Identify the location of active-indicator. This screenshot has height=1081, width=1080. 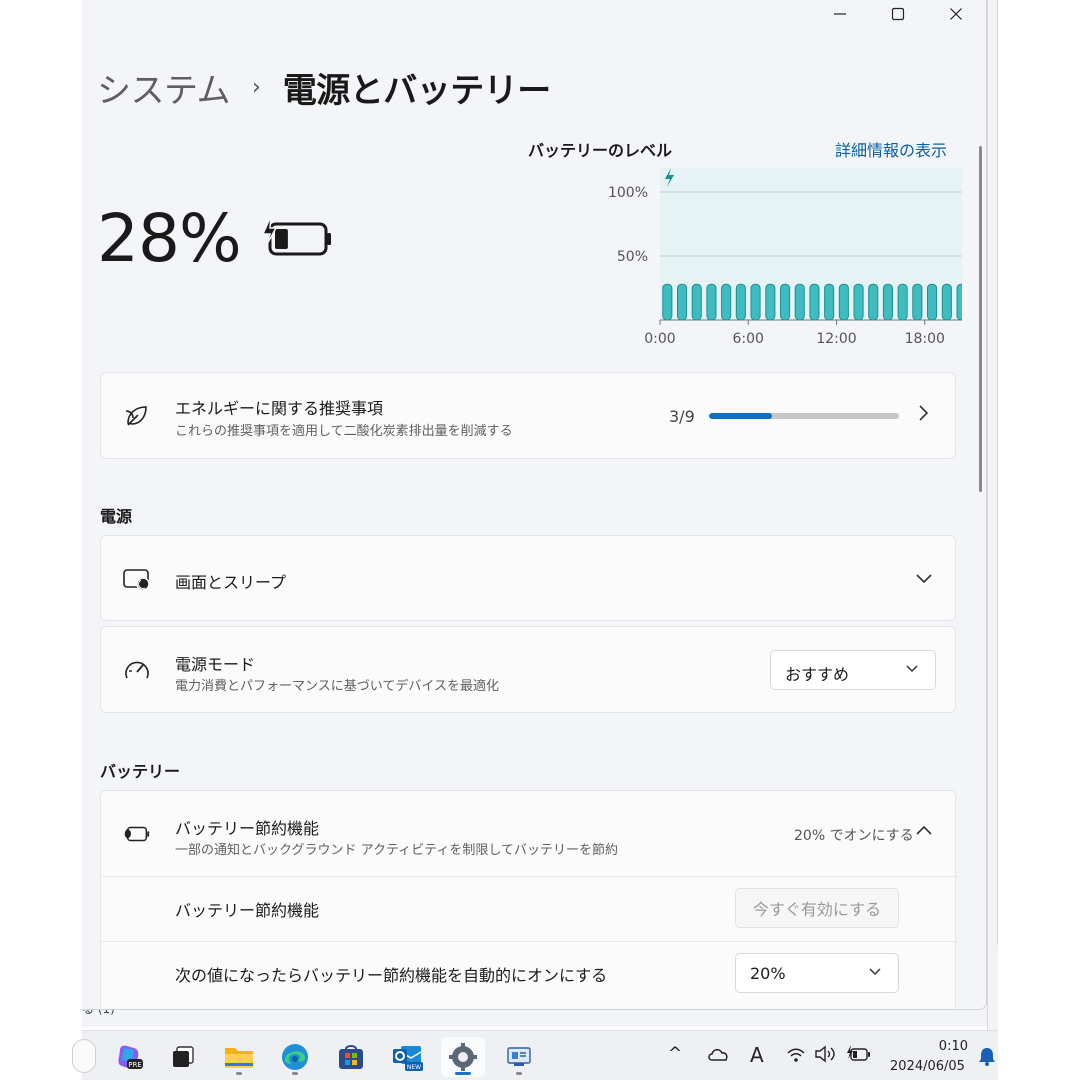
(463, 1073).